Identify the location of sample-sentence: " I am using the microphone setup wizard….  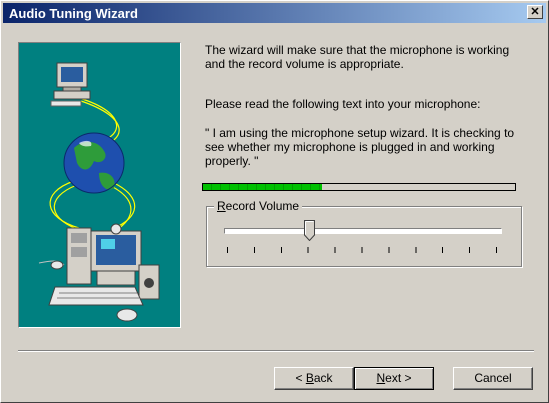
(360, 147).